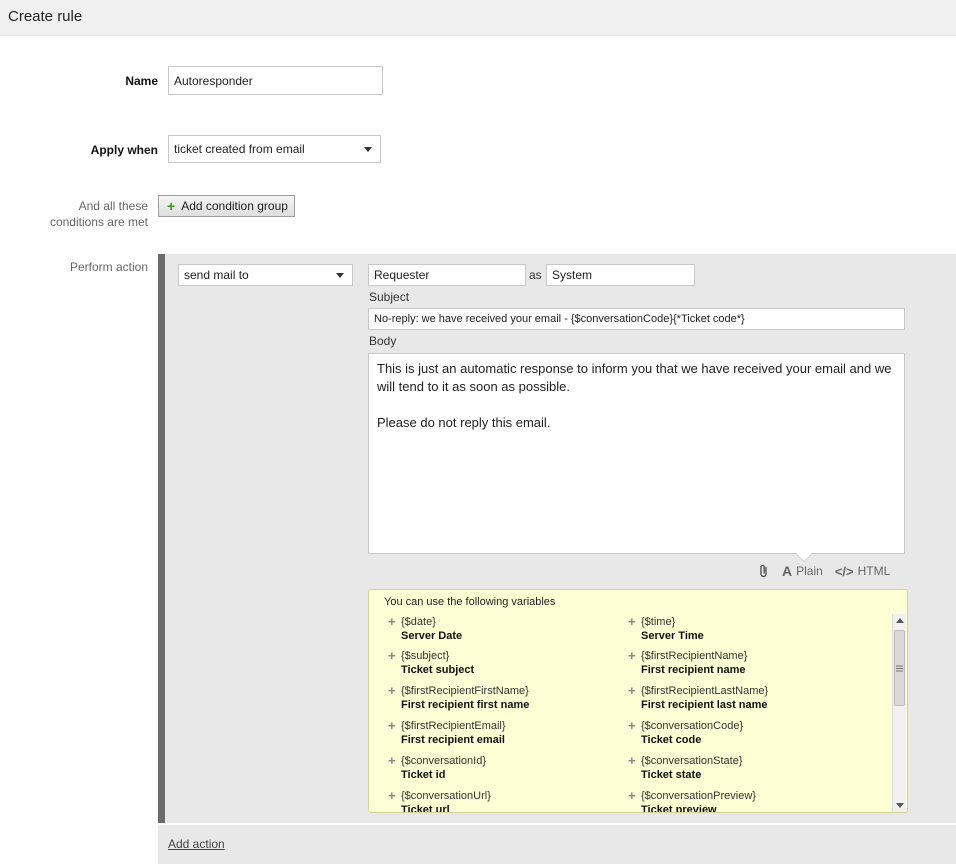  Describe the element at coordinates (423, 775) in the screenshot. I see `variable-desc: Ticket id` at that location.